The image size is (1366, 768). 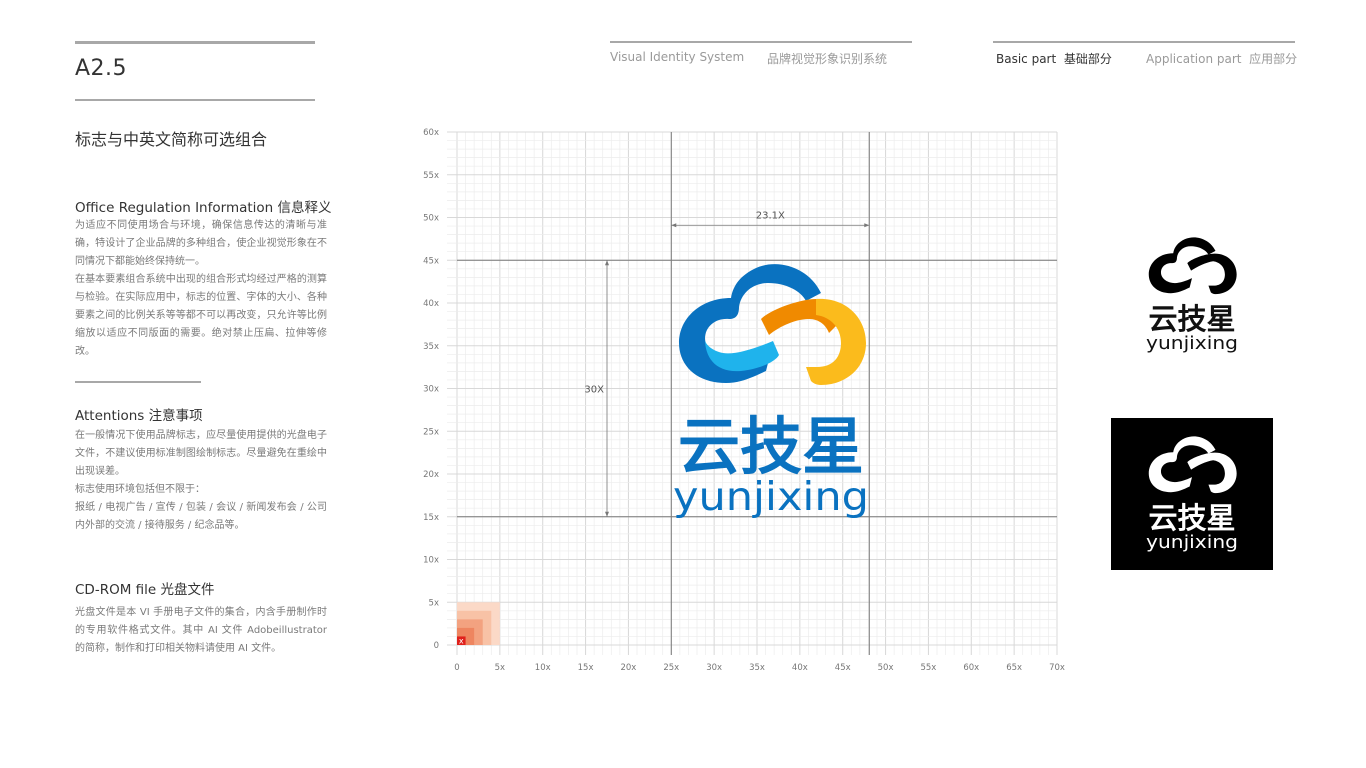 I want to click on x-tick-label: 55x, so click(x=928, y=668).